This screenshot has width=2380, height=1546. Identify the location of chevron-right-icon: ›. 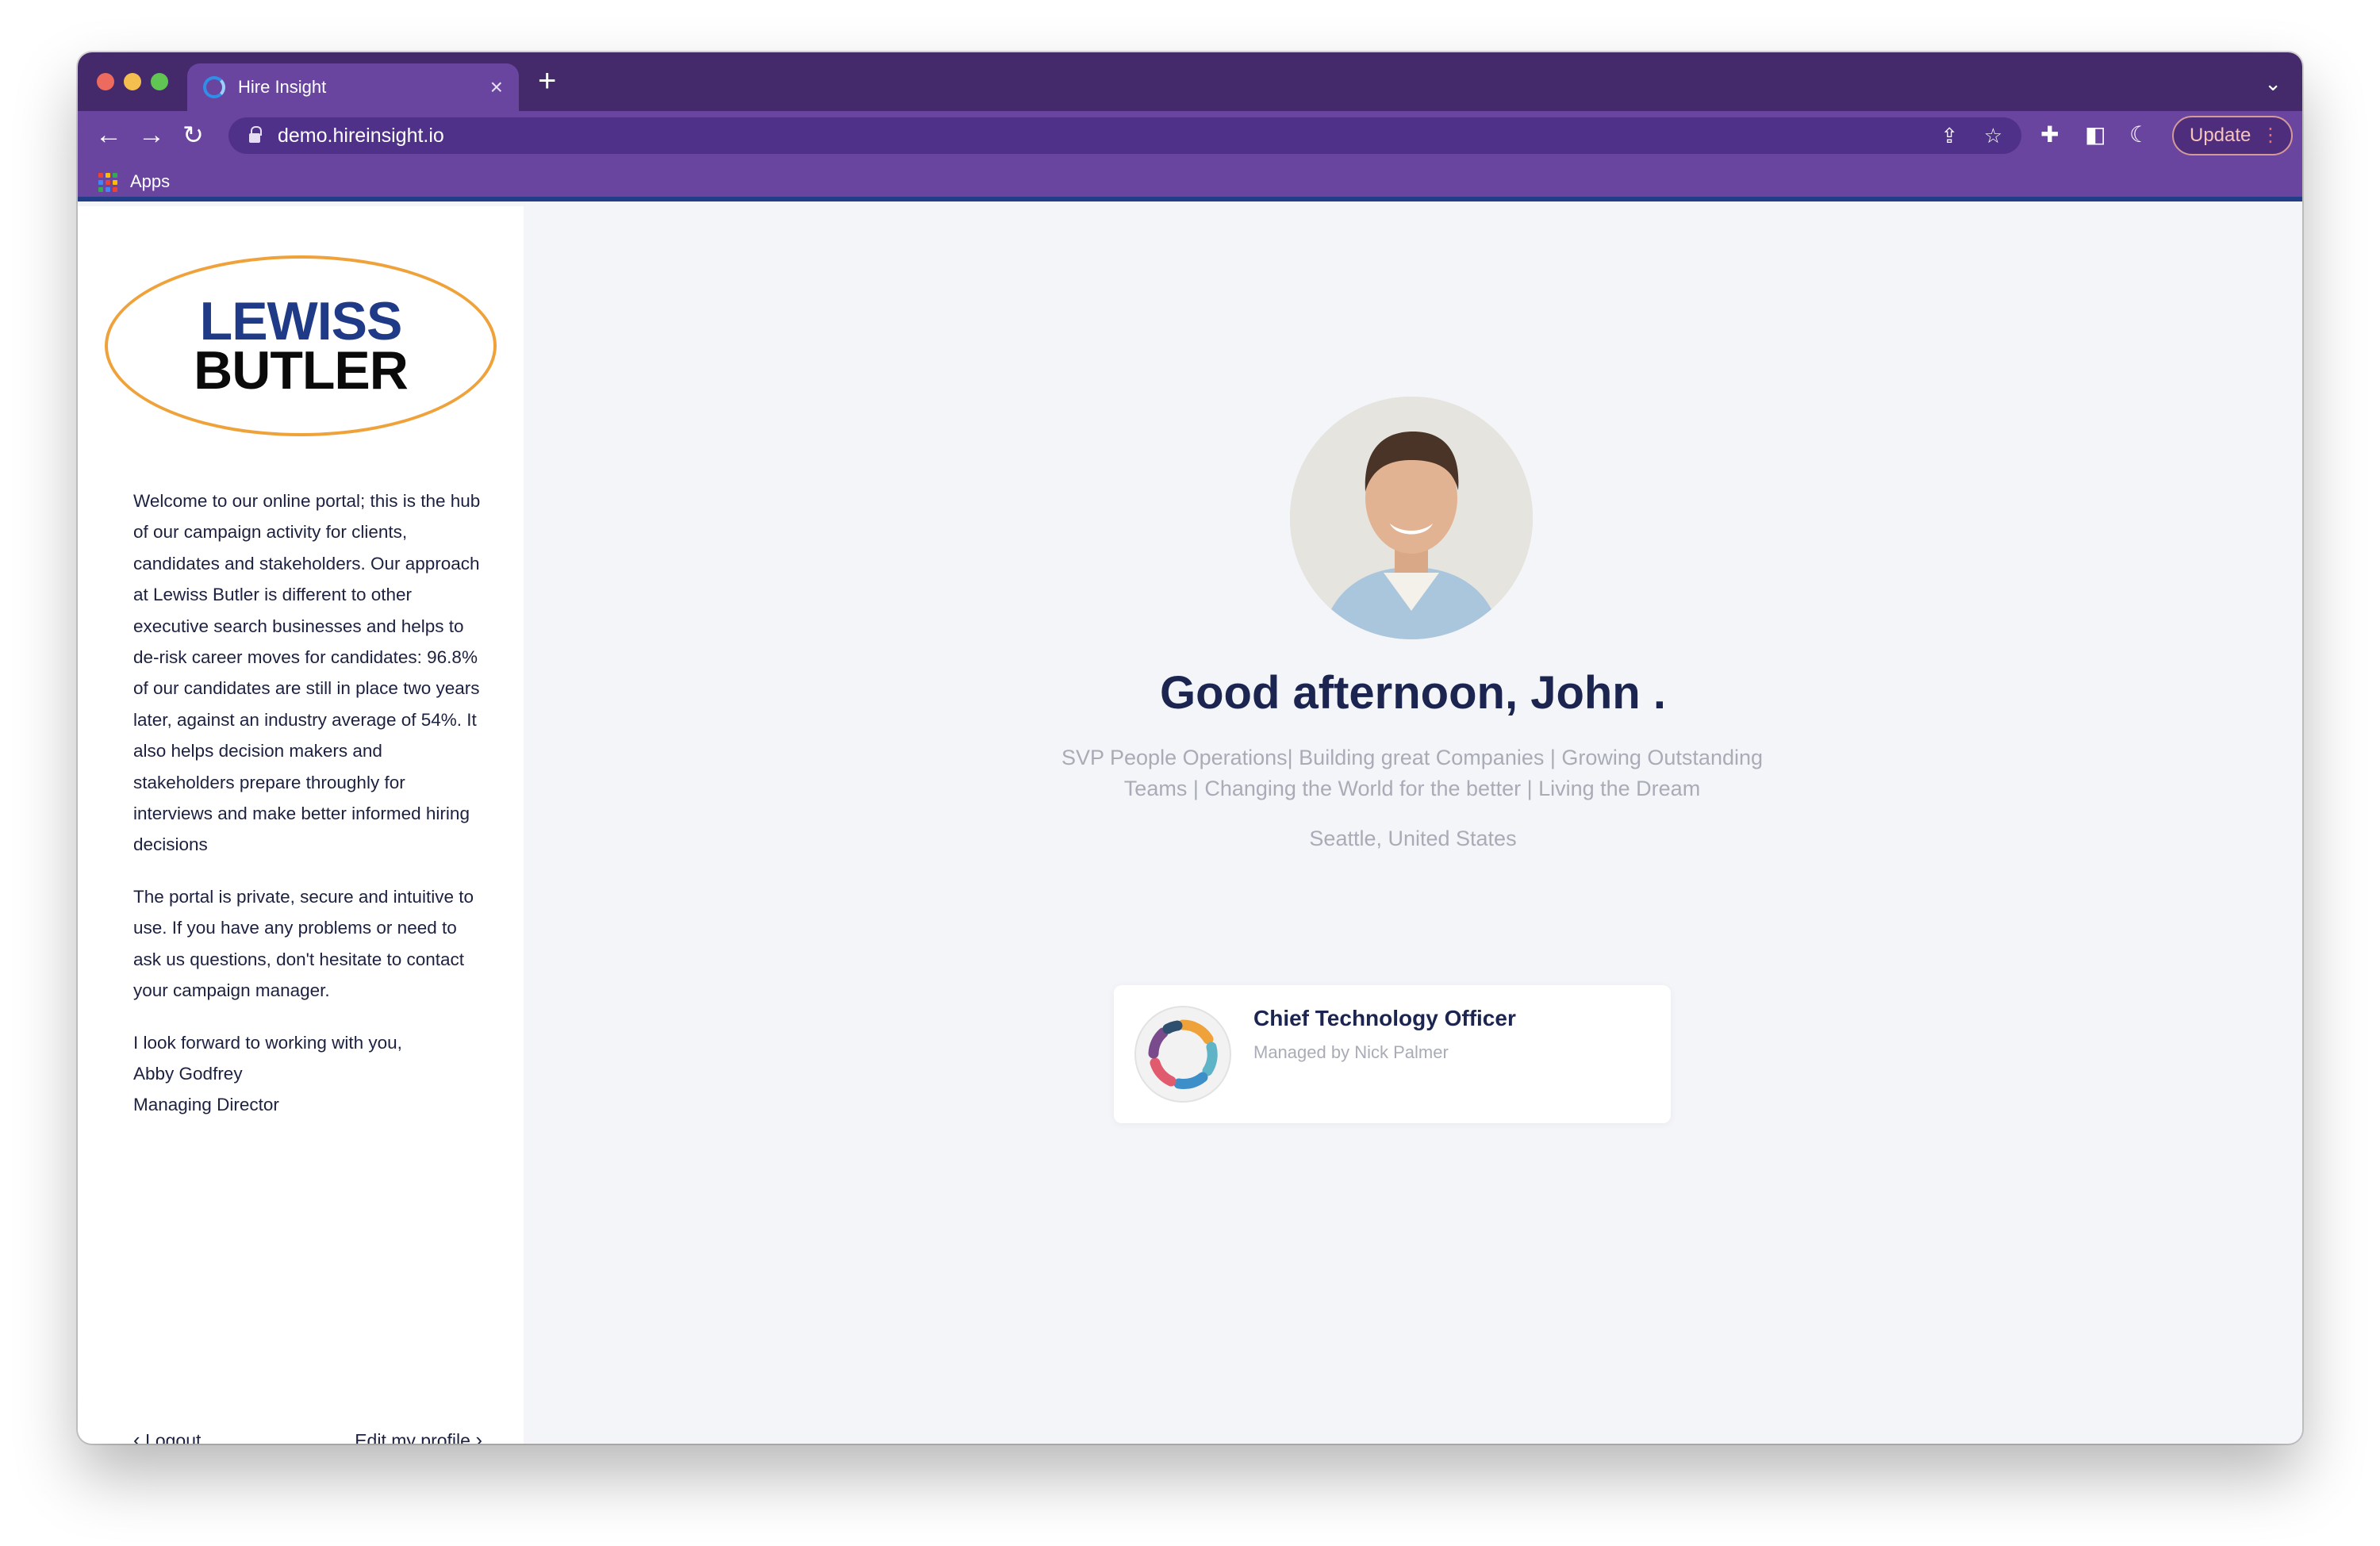
(478, 1436).